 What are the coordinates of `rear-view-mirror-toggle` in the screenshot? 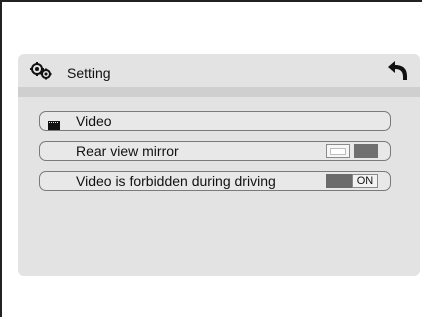 It's located at (352, 151).